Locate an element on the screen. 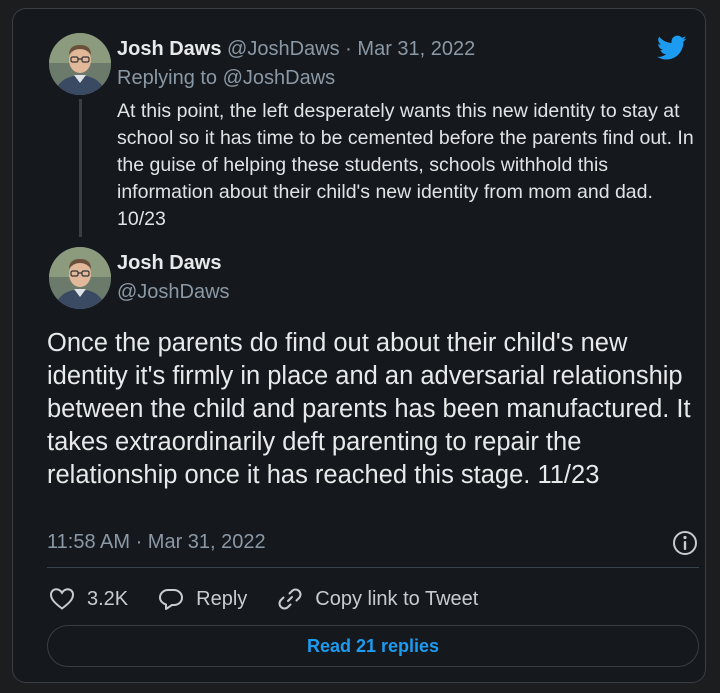  copy-link-button: Copy link to Tweet is located at coordinates (377, 599).